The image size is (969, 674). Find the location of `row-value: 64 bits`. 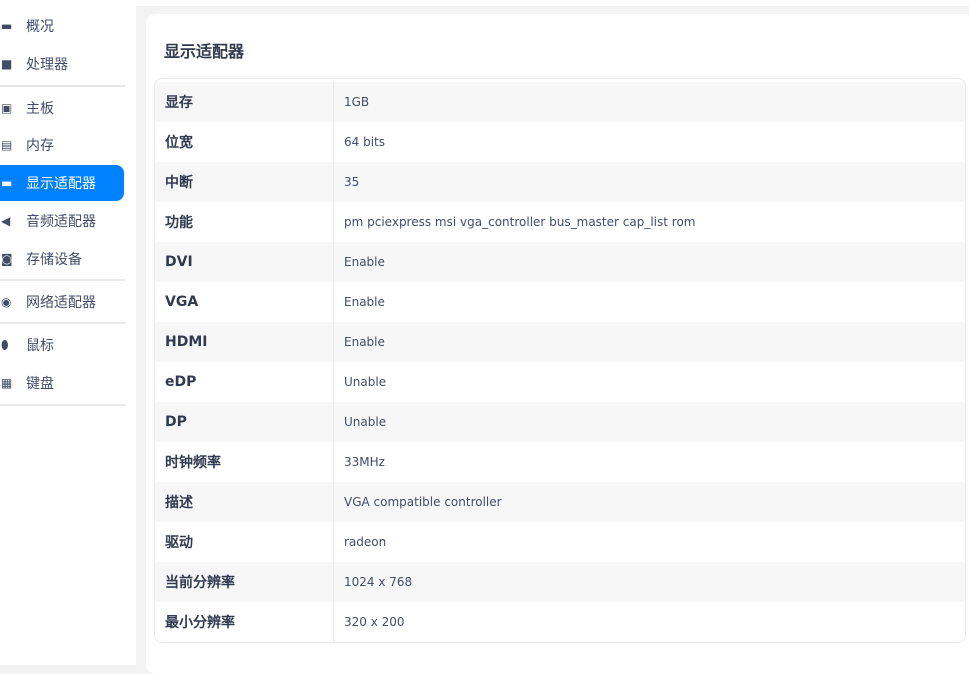

row-value: 64 bits is located at coordinates (364, 142).